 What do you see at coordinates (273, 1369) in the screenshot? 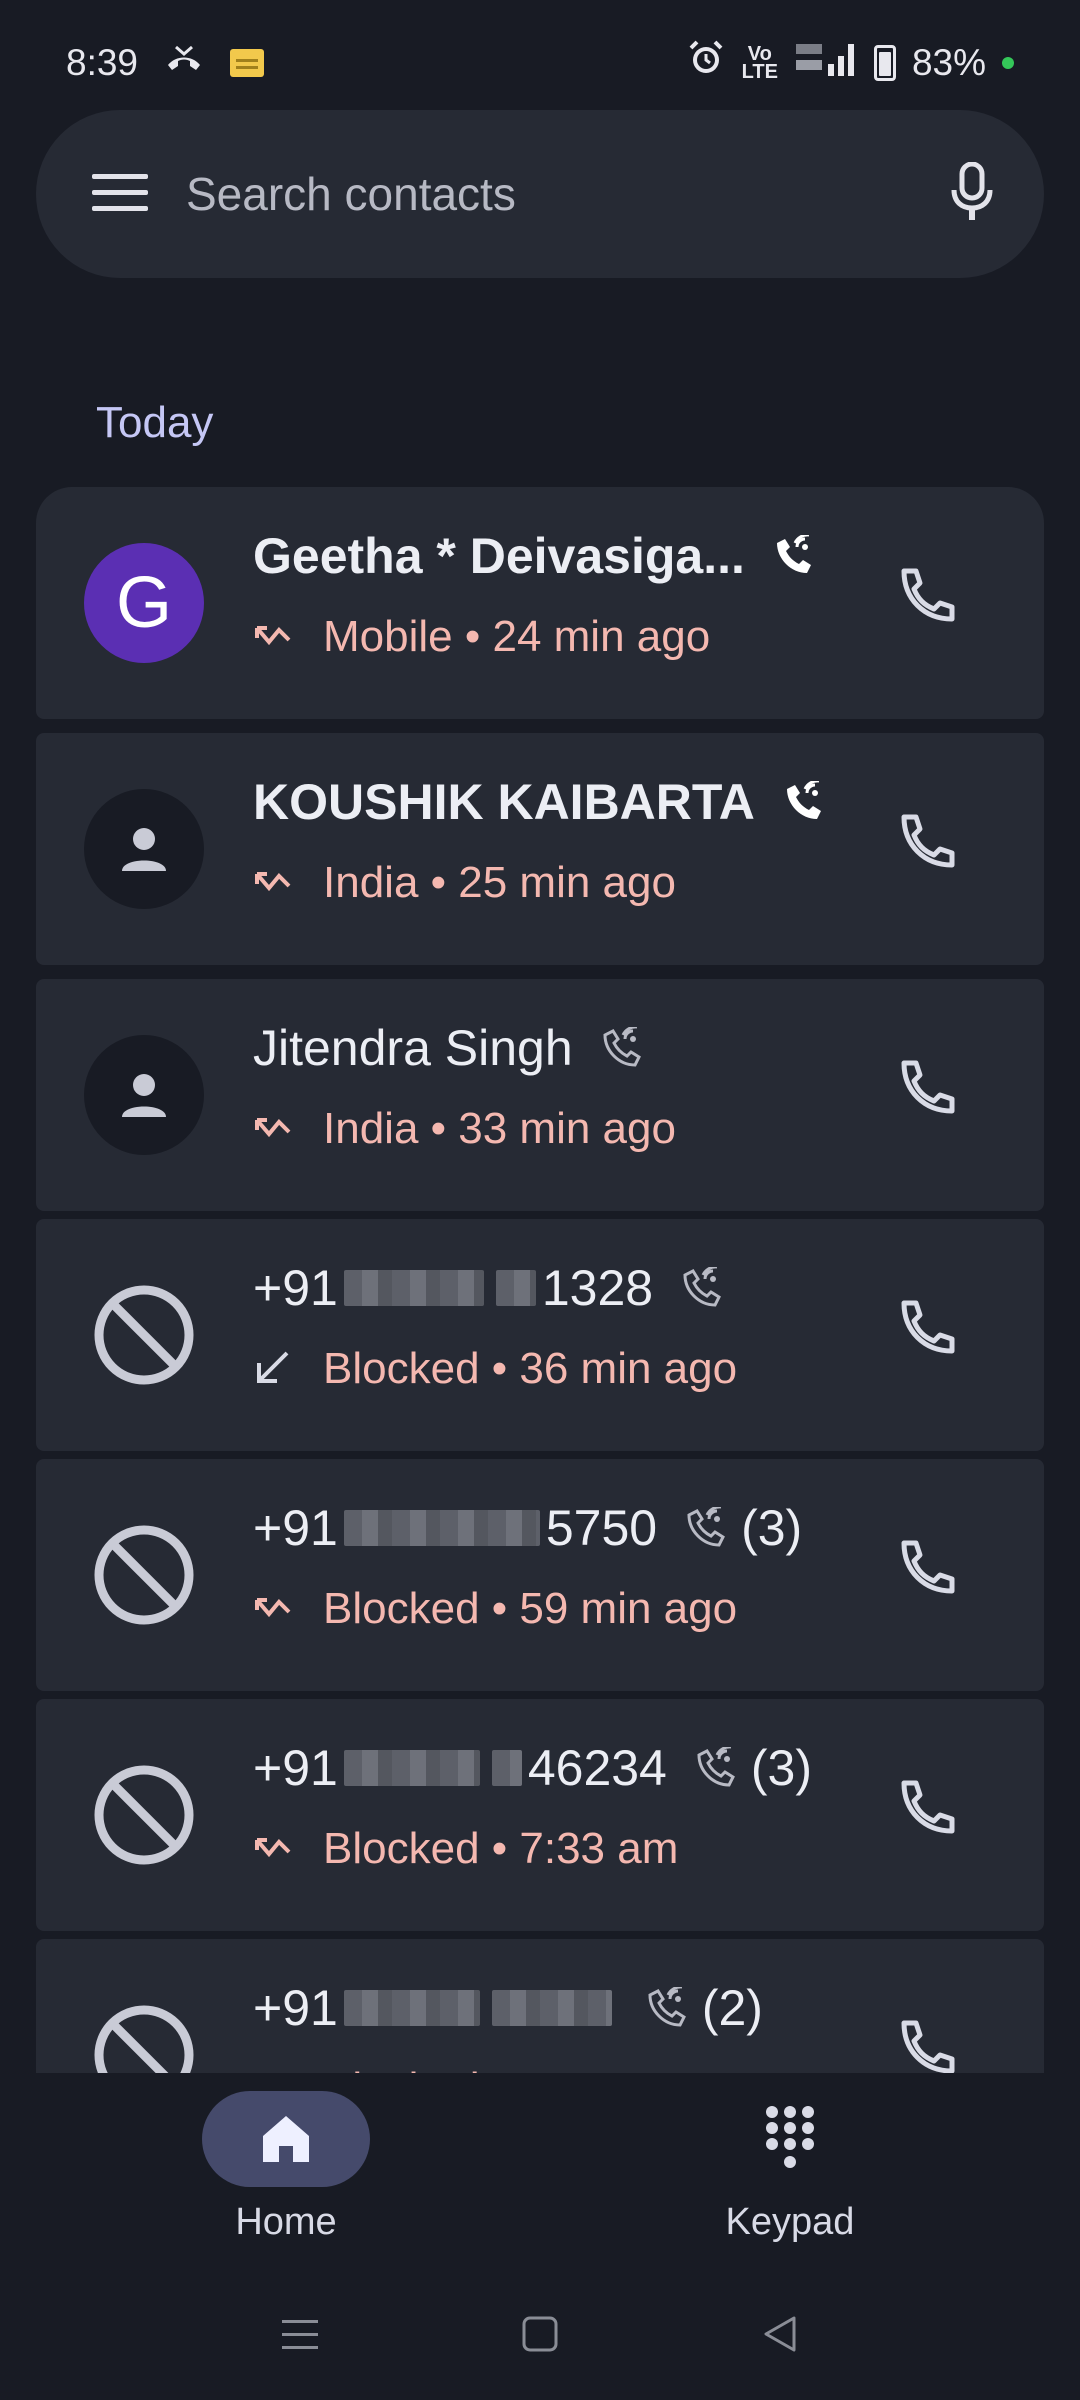
I see `incoming-call-icon` at bounding box center [273, 1369].